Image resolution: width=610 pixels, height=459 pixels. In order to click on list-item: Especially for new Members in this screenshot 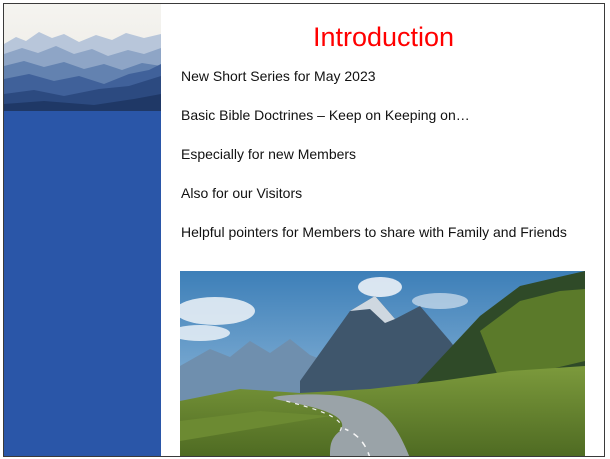, I will do `click(269, 154)`.